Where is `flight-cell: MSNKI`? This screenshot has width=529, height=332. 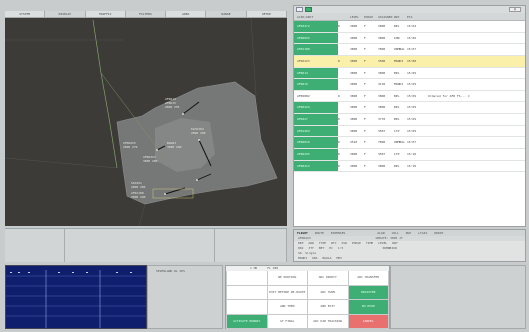 flight-cell: MSNKI is located at coordinates (399, 84).